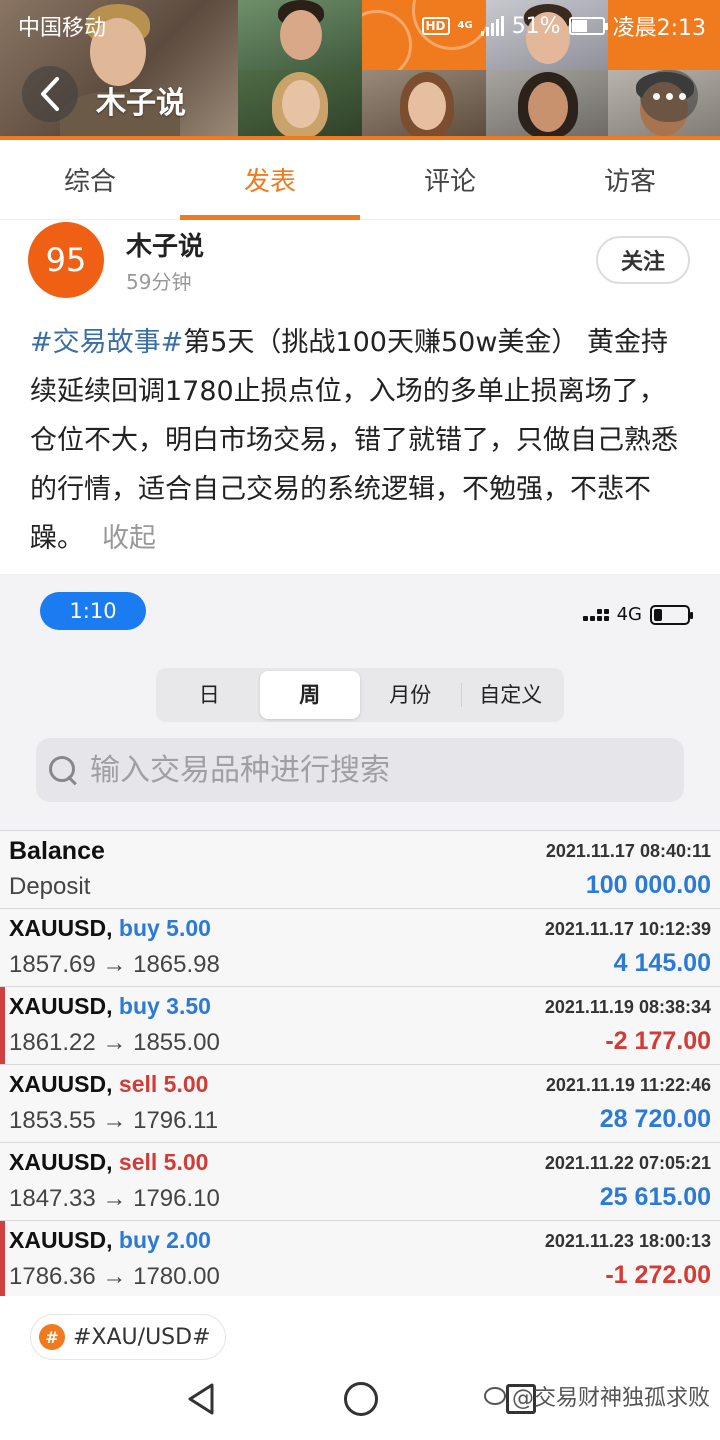 This screenshot has width=720, height=1440. What do you see at coordinates (628, 851) in the screenshot?
I see `row-date: 2021.11.17 08:40:11` at bounding box center [628, 851].